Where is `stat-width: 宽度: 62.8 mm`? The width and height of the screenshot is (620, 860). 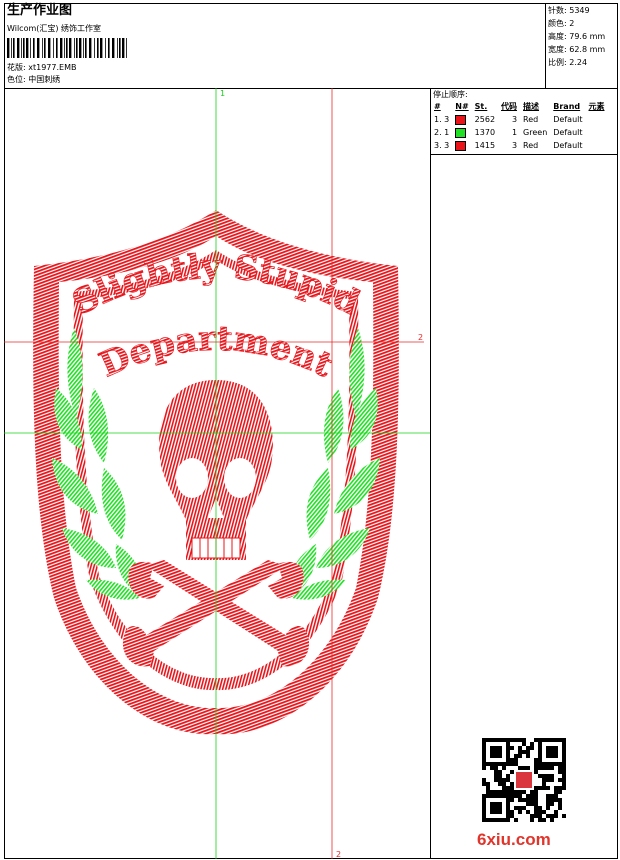
stat-width: 宽度: 62.8 mm is located at coordinates (577, 49).